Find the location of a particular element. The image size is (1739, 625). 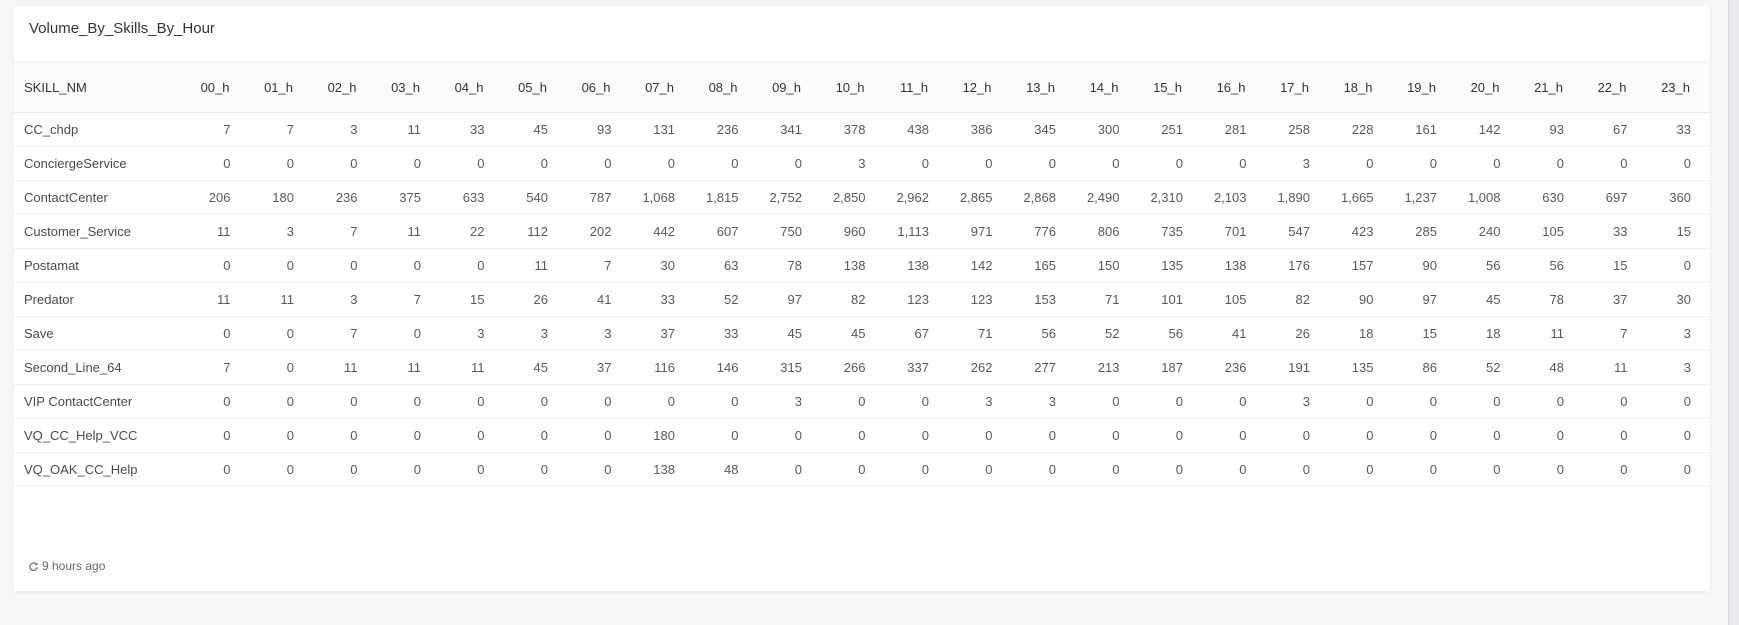

hour-value-cell: 1,068 is located at coordinates (658, 197).